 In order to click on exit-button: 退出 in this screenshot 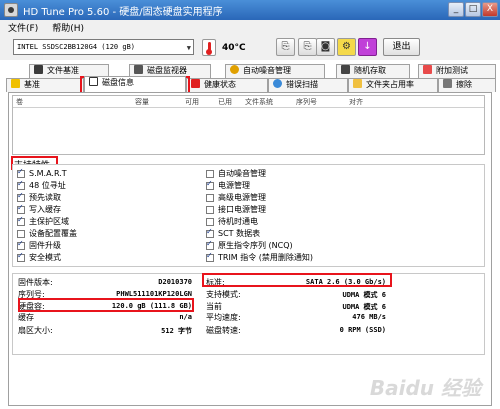, I will do `click(401, 47)`.